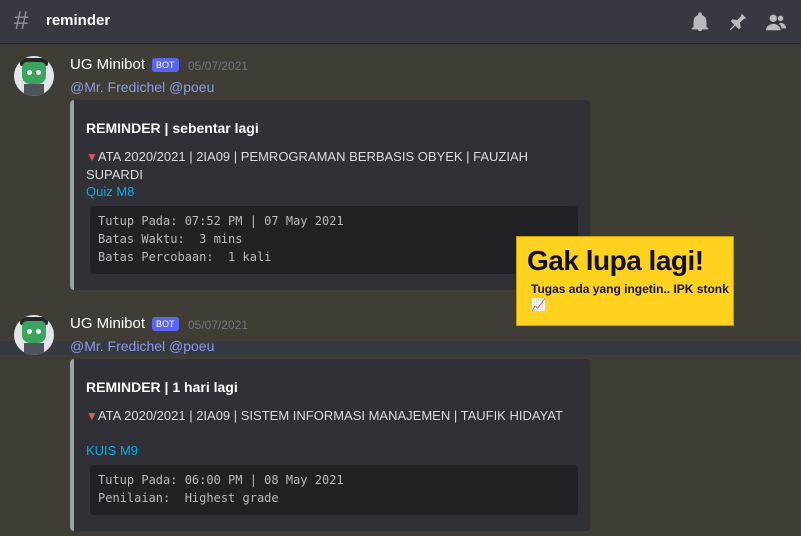 This screenshot has height=536, width=801. What do you see at coordinates (630, 297) in the screenshot?
I see `promo-subtext: Tugas ada yang ingetin.. IPK stonk 📈` at bounding box center [630, 297].